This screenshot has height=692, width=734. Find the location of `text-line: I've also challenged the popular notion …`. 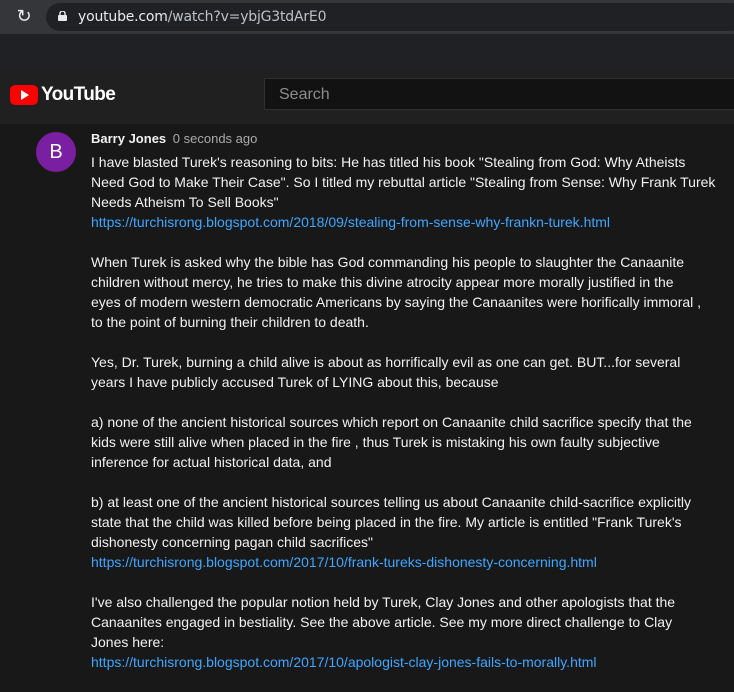

text-line: I've also challenged the popular notion … is located at coordinates (383, 602).